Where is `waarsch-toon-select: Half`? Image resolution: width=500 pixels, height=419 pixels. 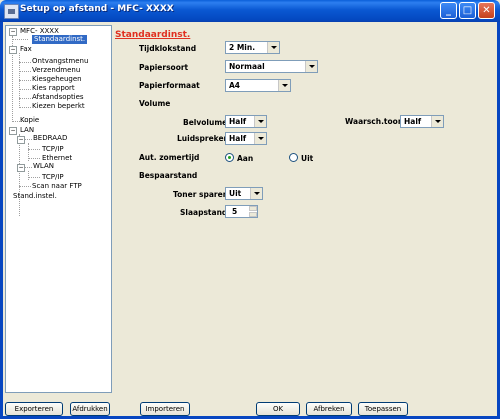
waarsch-toon-select: Half is located at coordinates (422, 121).